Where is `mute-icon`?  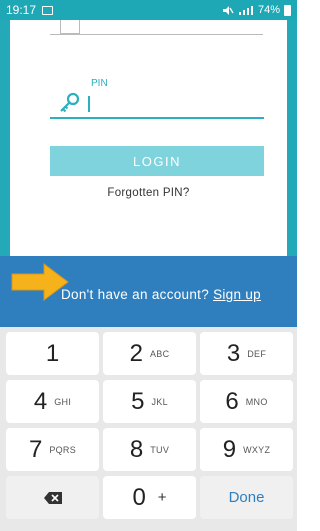 mute-icon is located at coordinates (228, 10).